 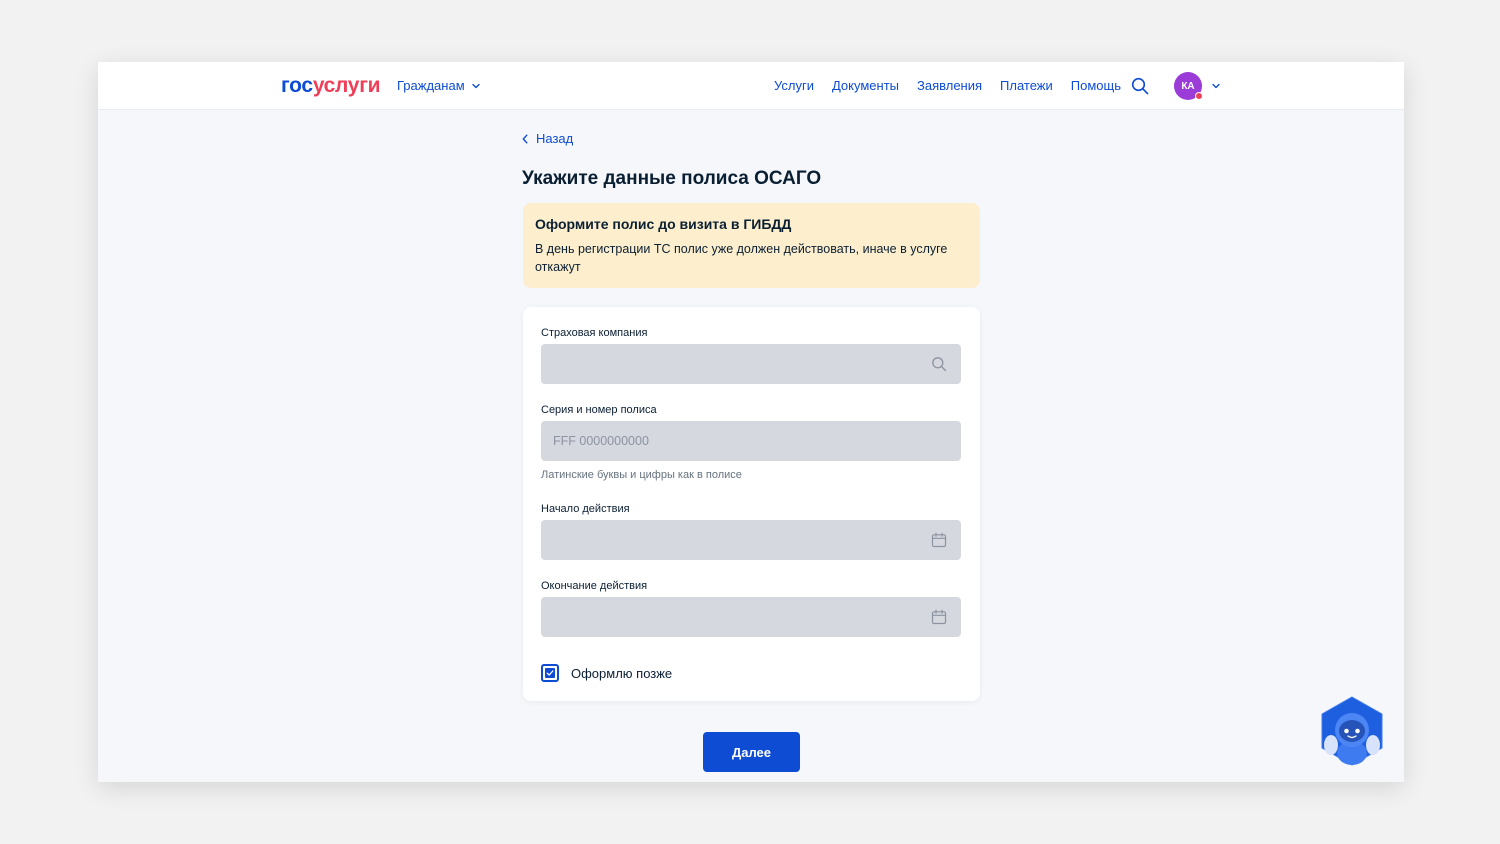 What do you see at coordinates (641, 475) in the screenshot?
I see `policy-number-hint: Латинские буквы и цифры как в полисе` at bounding box center [641, 475].